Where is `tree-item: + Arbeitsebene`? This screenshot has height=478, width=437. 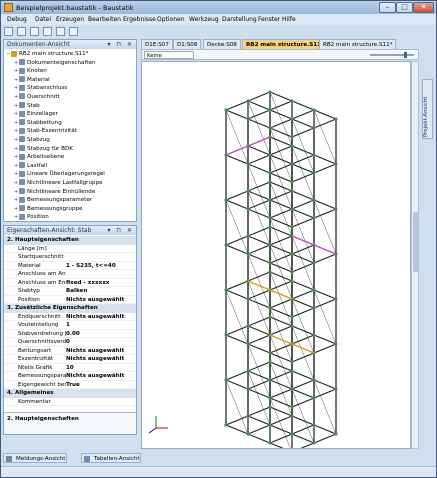 tree-item: + Arbeitsebene is located at coordinates (71, 157).